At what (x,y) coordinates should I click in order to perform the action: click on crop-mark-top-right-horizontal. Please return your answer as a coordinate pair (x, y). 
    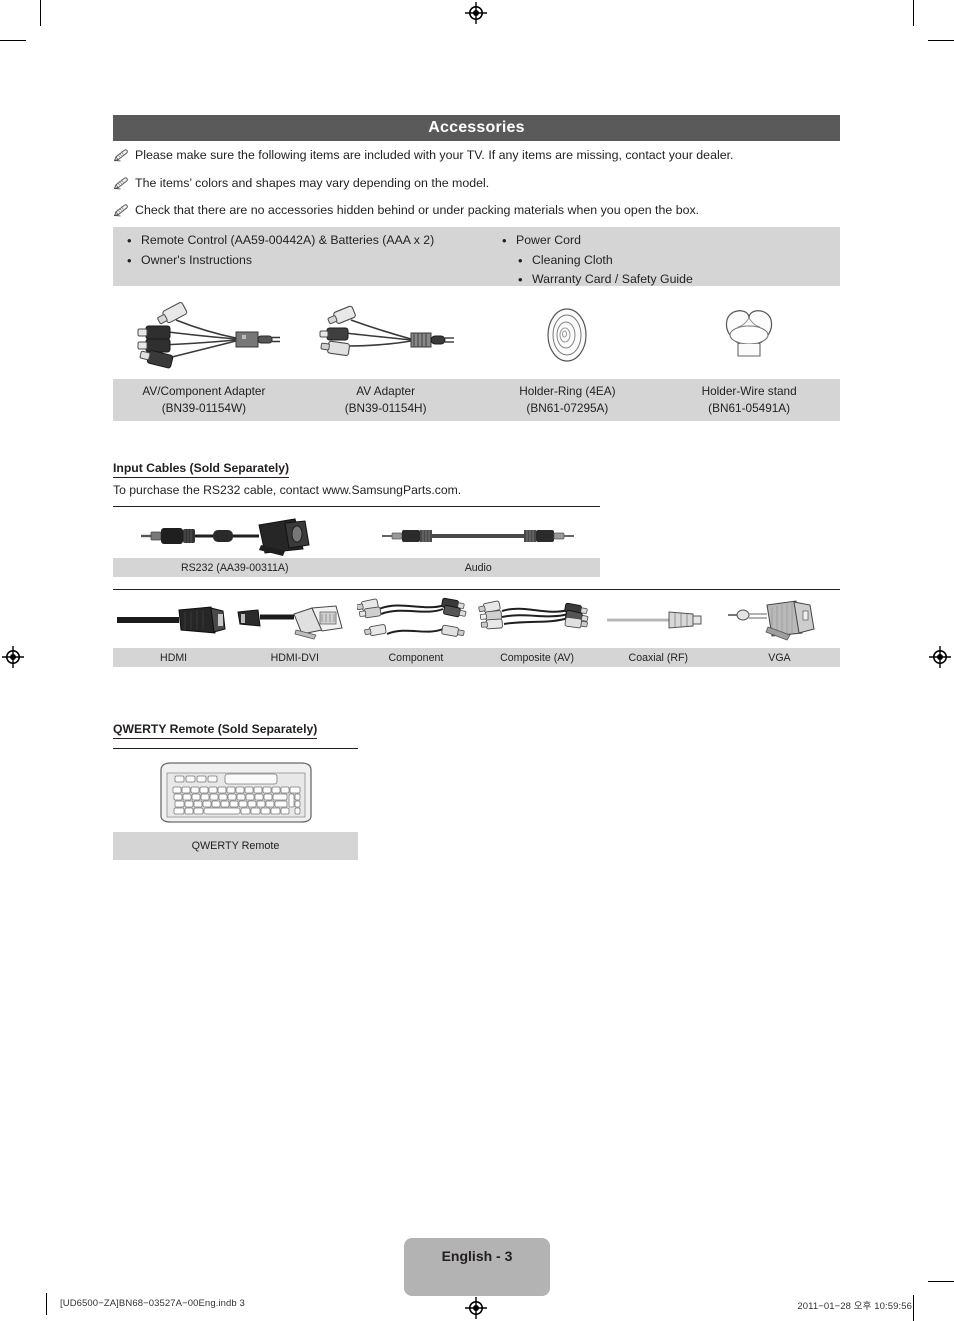
    Looking at the image, I should click on (941, 41).